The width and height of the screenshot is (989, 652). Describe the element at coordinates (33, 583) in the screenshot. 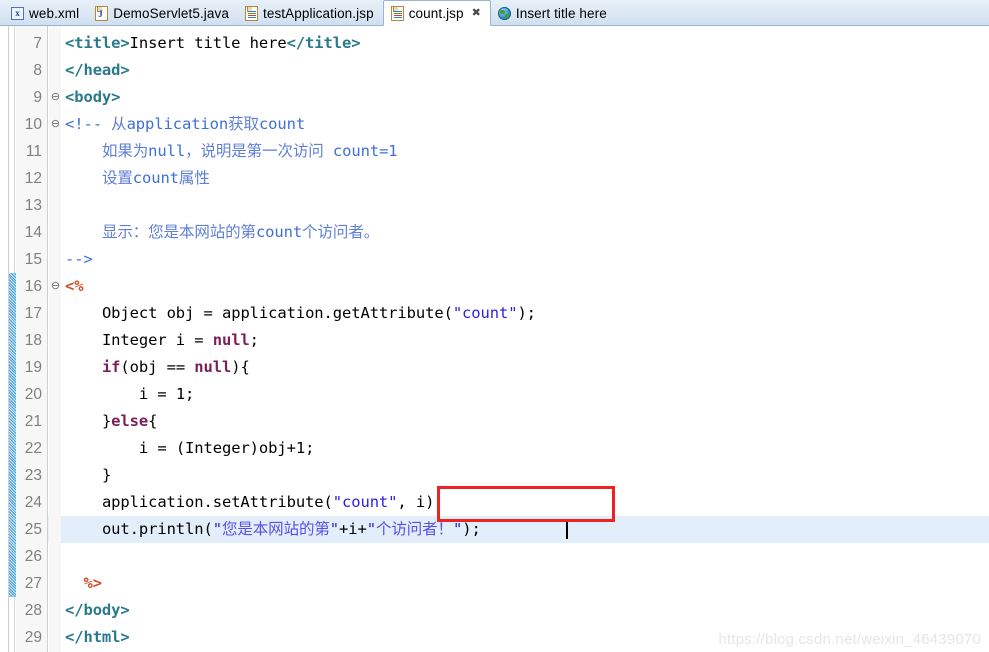

I see `line-number: 27` at that location.